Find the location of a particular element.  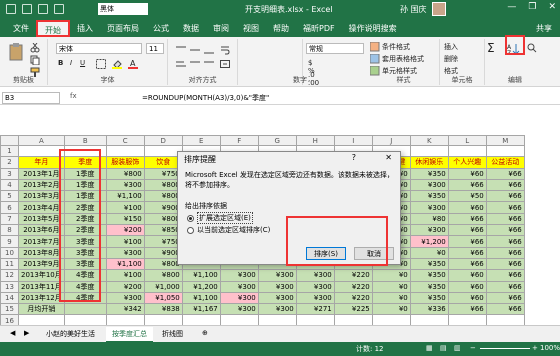

tab-formulas: 公式 is located at coordinates (161, 28).